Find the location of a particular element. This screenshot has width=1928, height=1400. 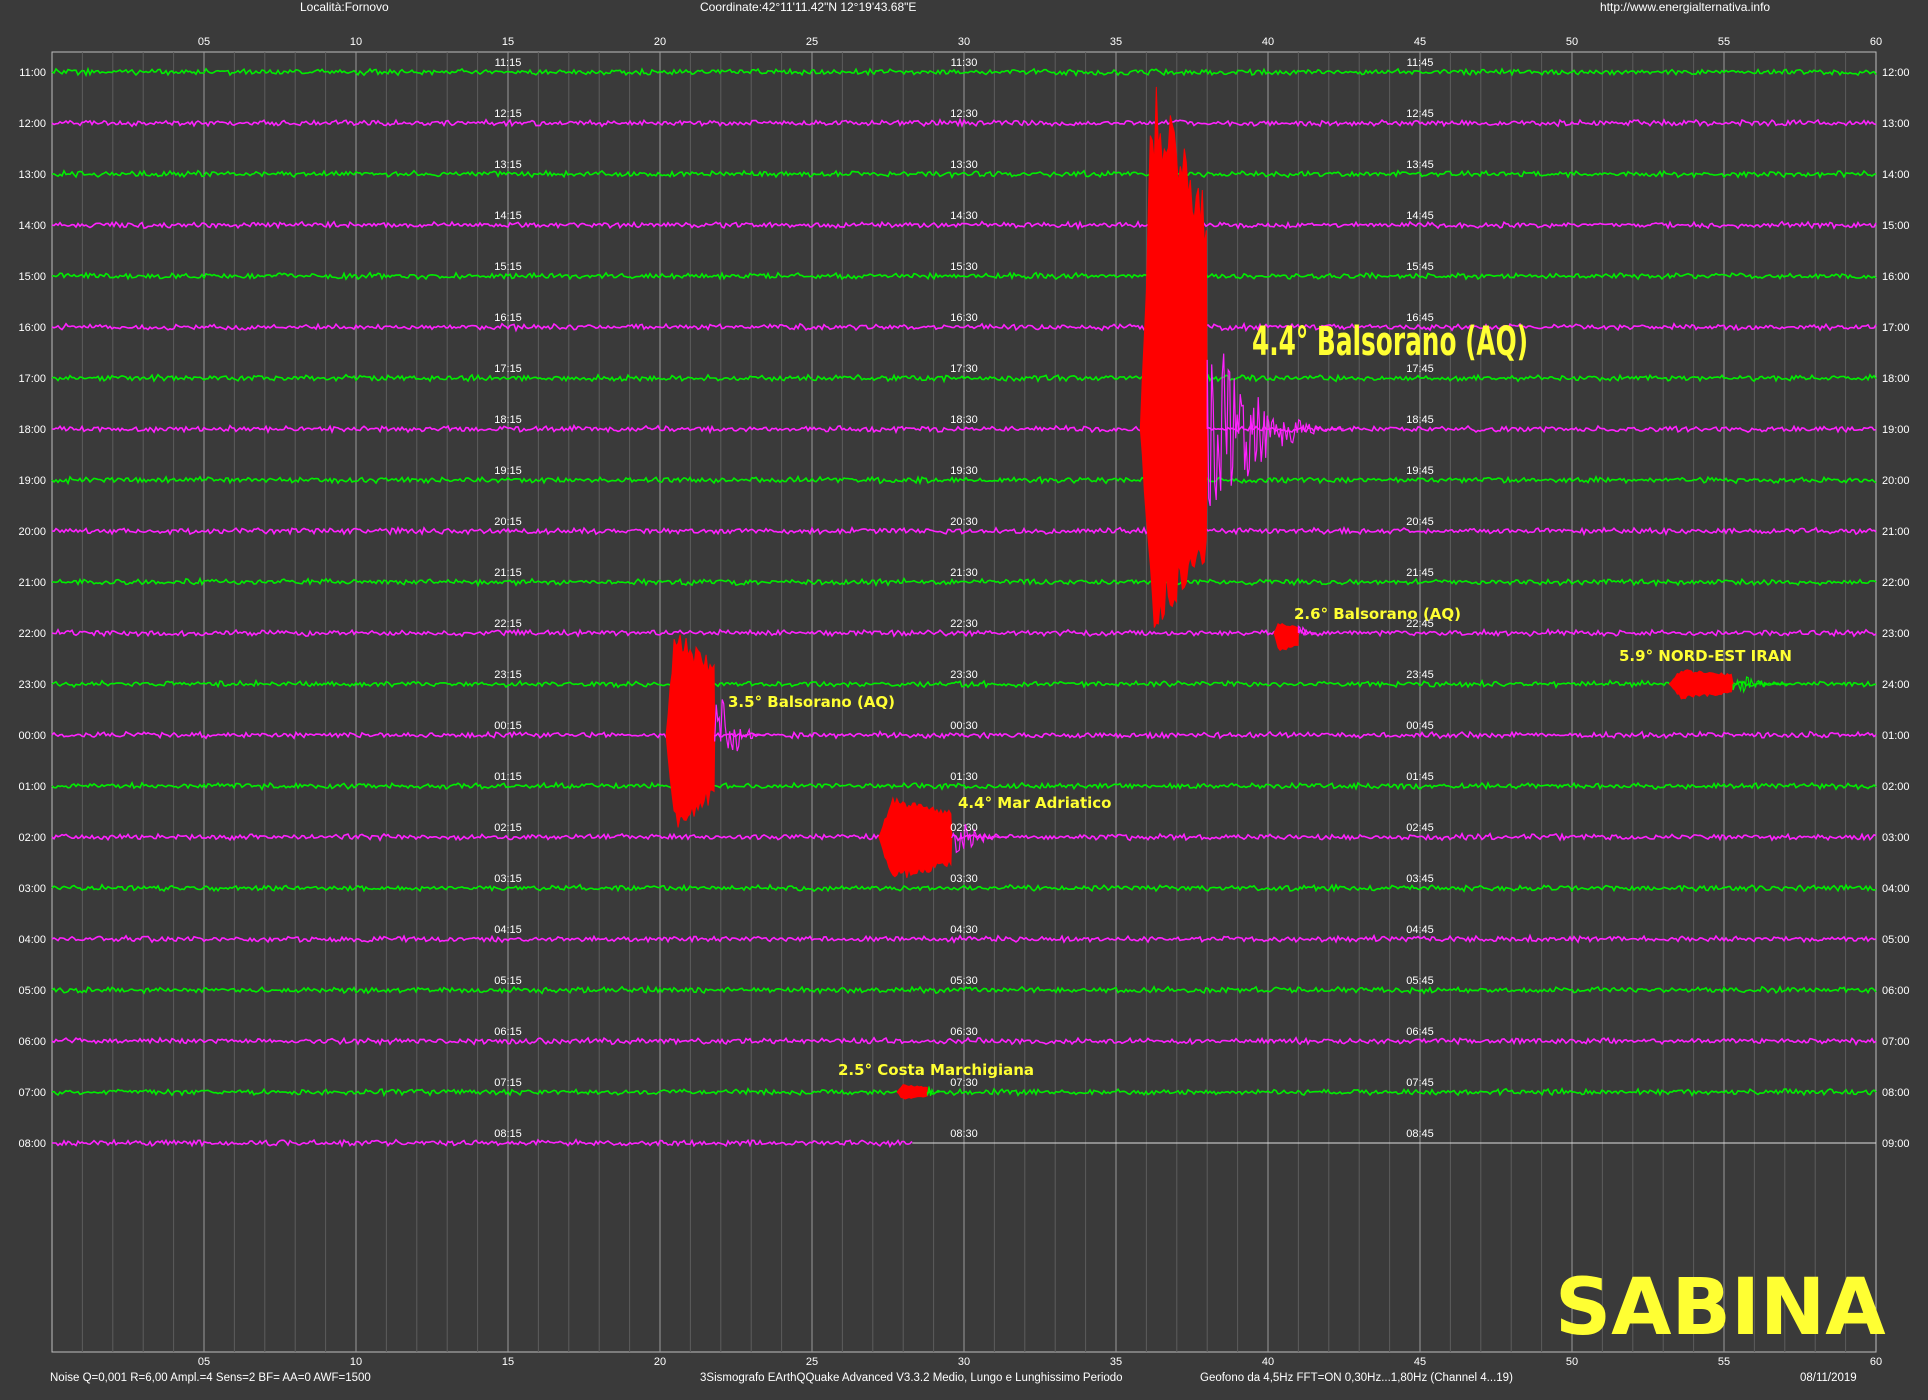

row-quarter-label: 07:45 is located at coordinates (1420, 1083).